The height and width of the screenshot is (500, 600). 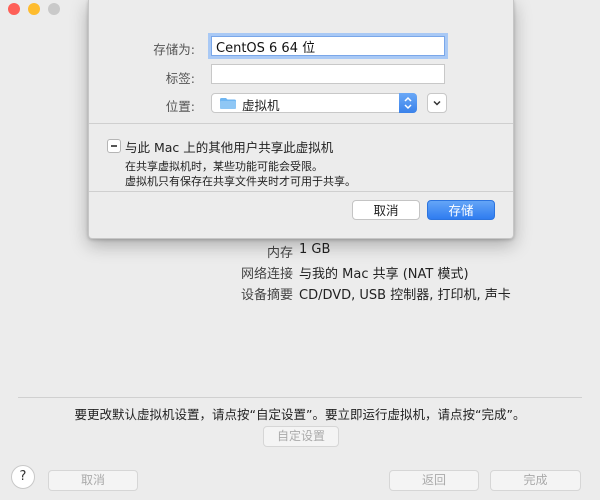 What do you see at coordinates (93, 480) in the screenshot?
I see `cancel-button: 取消` at bounding box center [93, 480].